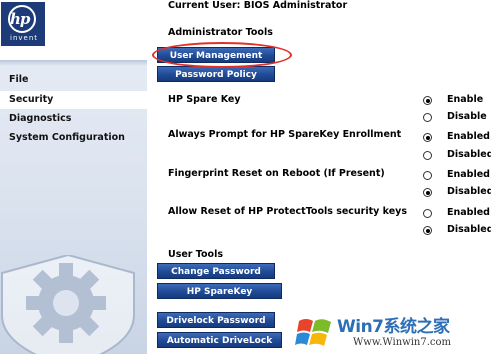 This screenshot has width=491, height=354. Describe the element at coordinates (468, 174) in the screenshot. I see `fingerprint-reset-enabled-label: Enabled` at that location.